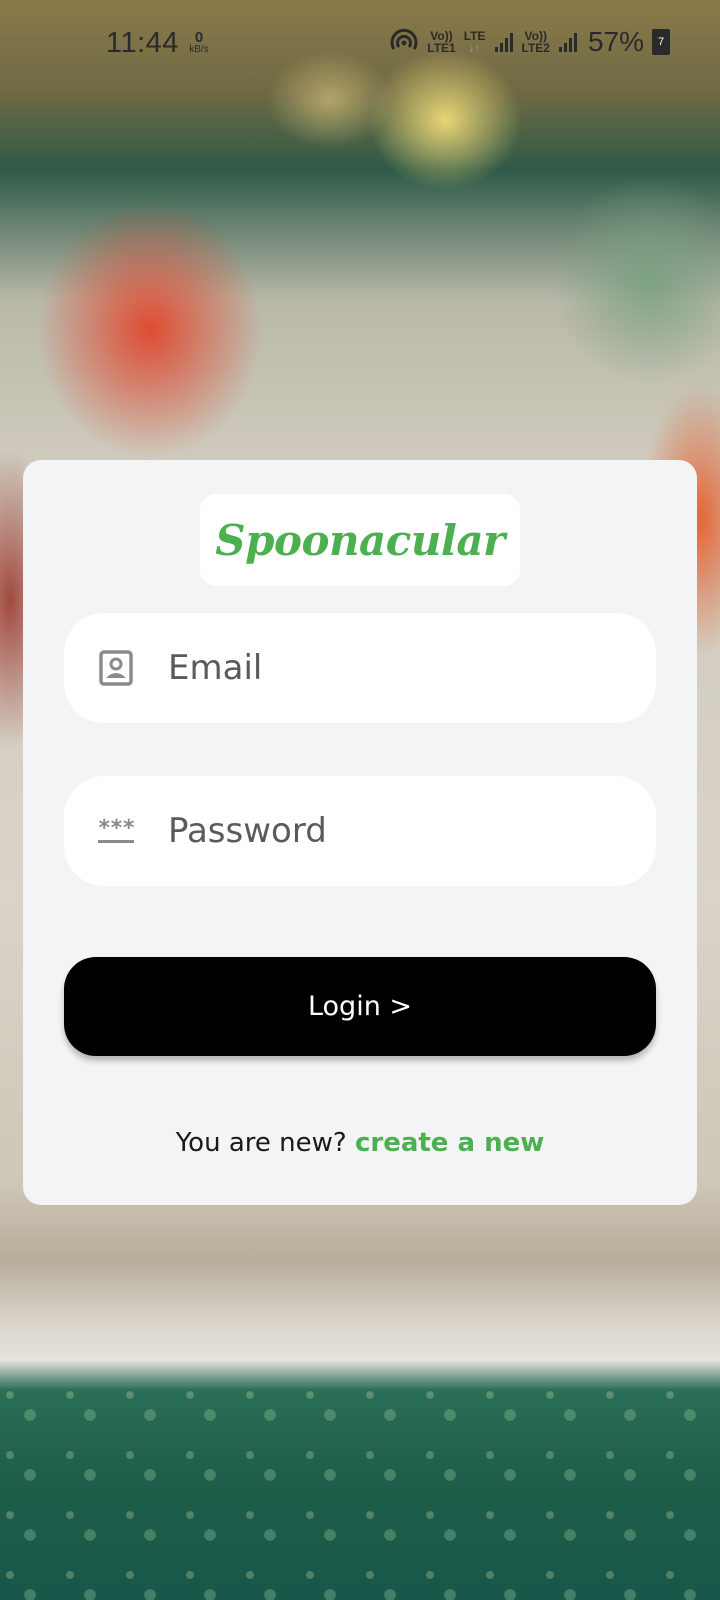 The width and height of the screenshot is (720, 1600). I want to click on password-field-container: ***, so click(360, 831).